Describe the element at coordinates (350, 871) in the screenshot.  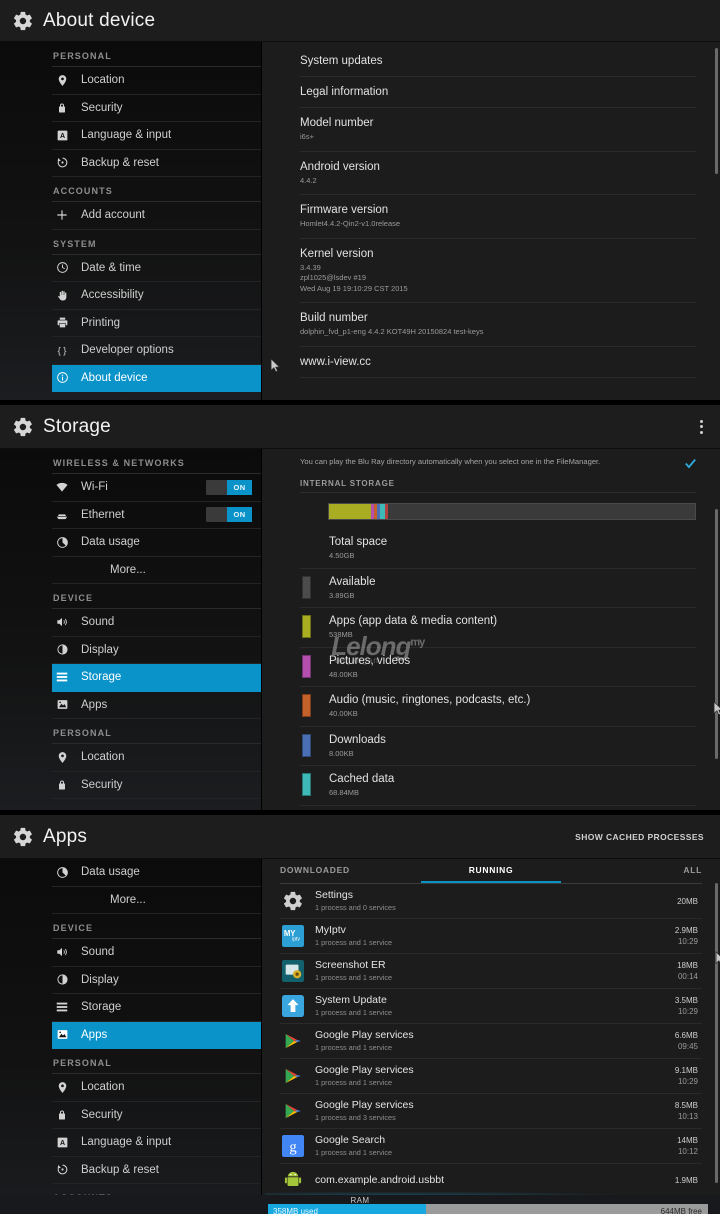
I see `tab-downloaded: DOWNLOADED` at that location.